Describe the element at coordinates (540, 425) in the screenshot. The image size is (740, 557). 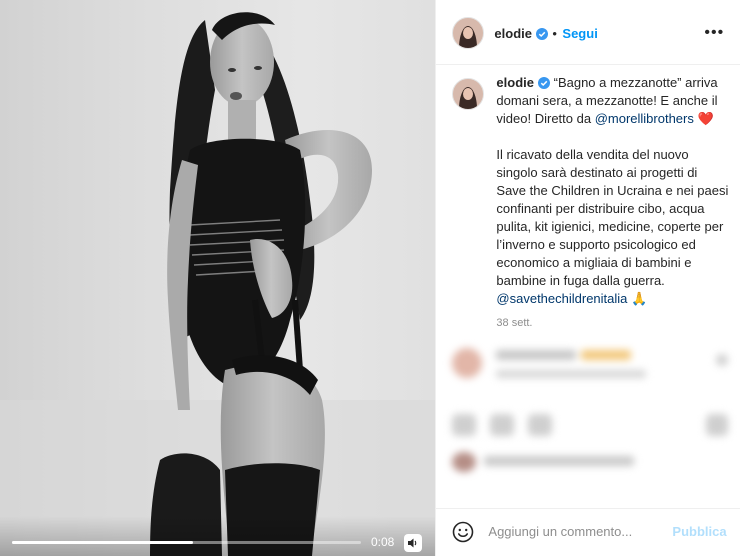
I see `blurred-share-icon` at that location.